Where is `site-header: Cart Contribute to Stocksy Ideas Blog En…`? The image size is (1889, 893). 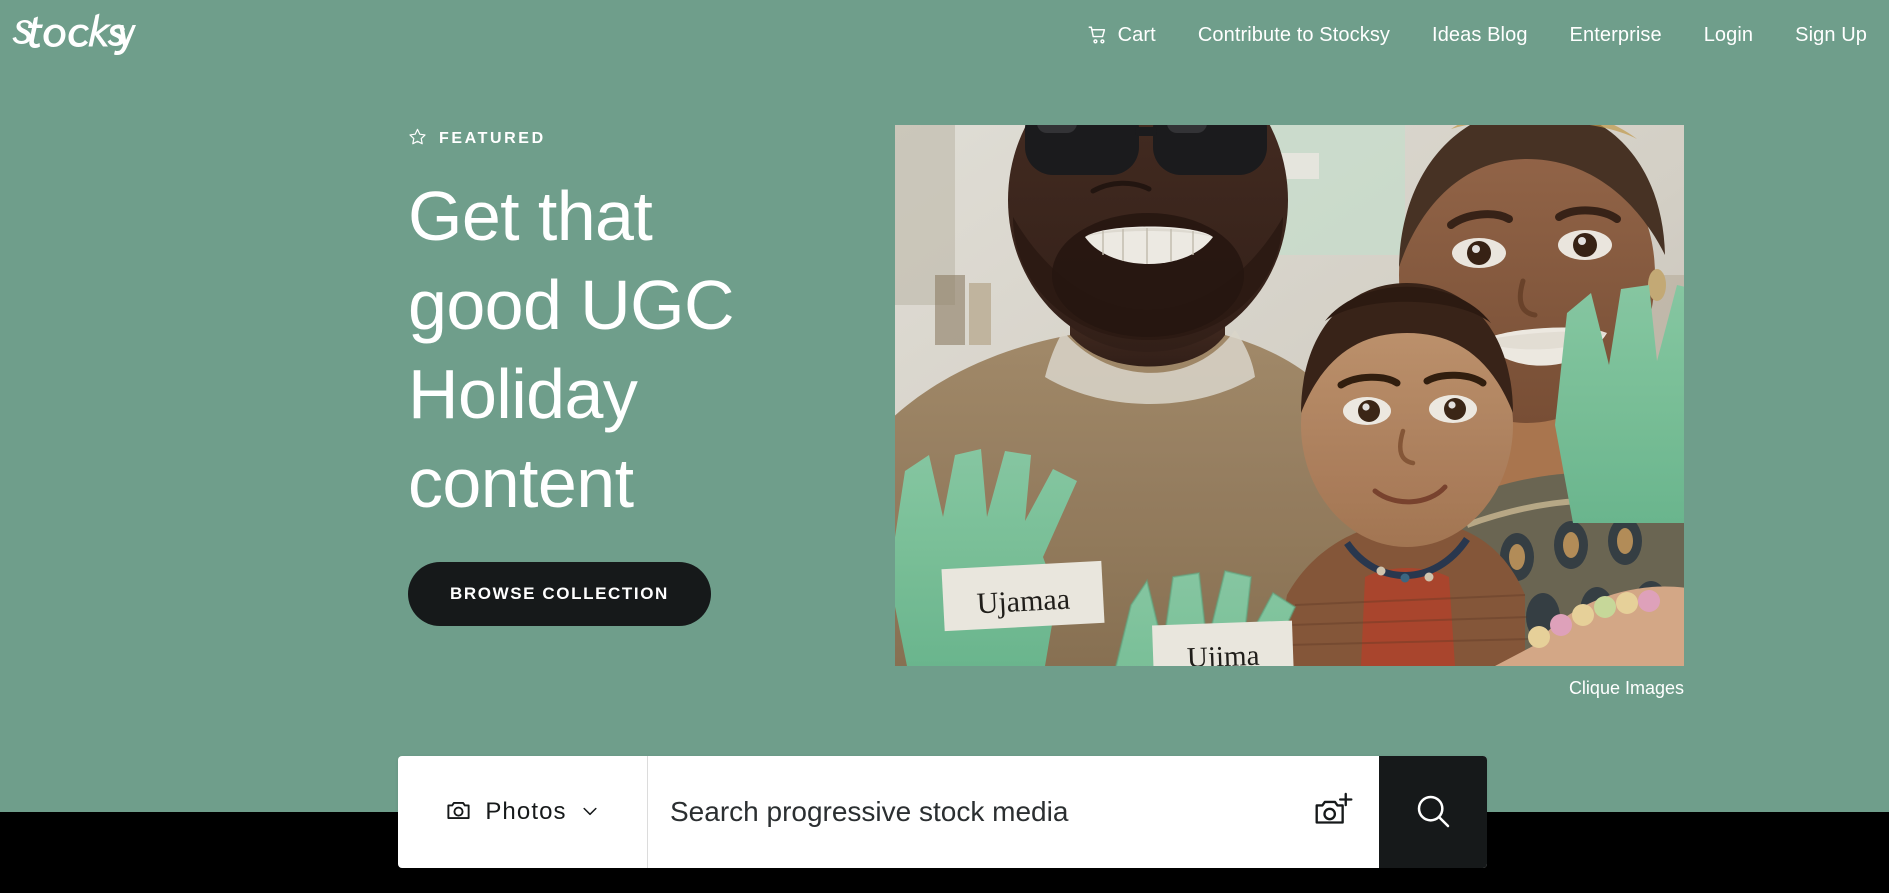 site-header: Cart Contribute to Stocksy Ideas Blog En… is located at coordinates (944, 40).